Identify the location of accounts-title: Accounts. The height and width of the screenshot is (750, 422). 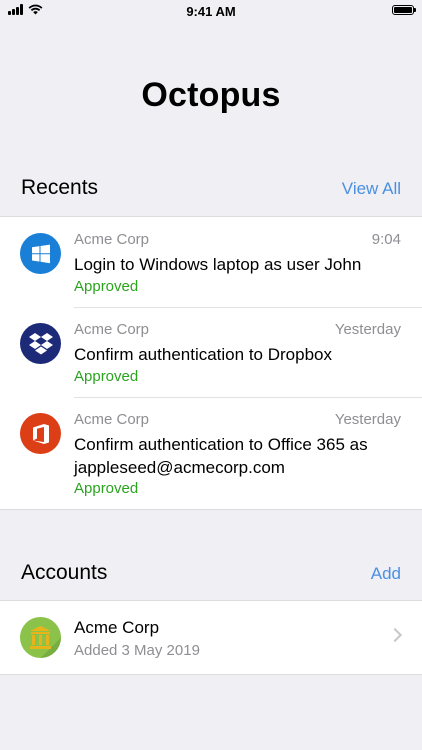
(64, 572).